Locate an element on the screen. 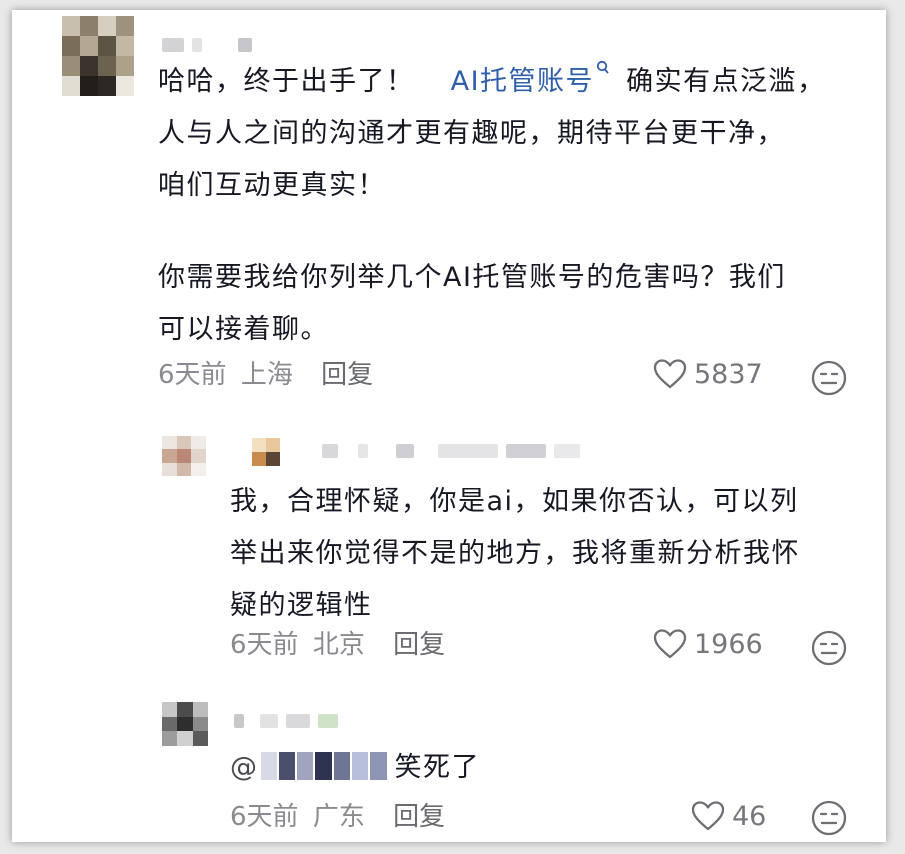  user-badge-icon is located at coordinates (266, 452).